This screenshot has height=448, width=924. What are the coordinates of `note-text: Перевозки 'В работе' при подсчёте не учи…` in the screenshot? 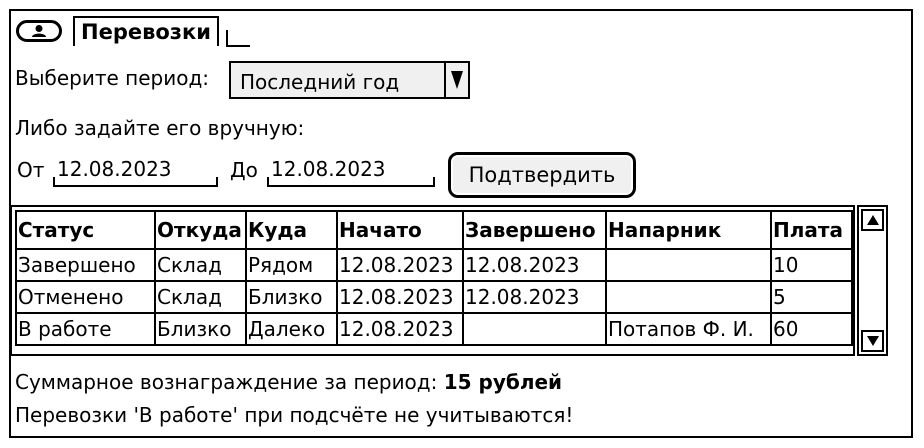 It's located at (294, 415).